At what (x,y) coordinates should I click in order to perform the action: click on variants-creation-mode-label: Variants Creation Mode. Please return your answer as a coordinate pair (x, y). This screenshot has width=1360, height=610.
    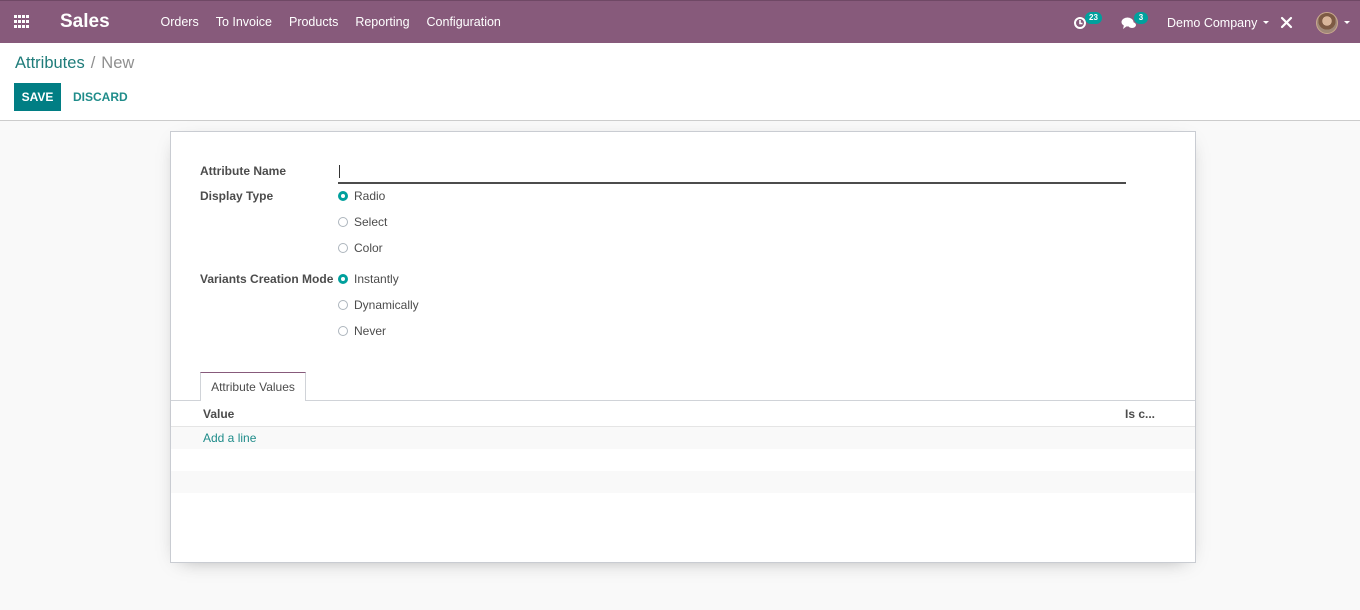
    Looking at the image, I should click on (267, 279).